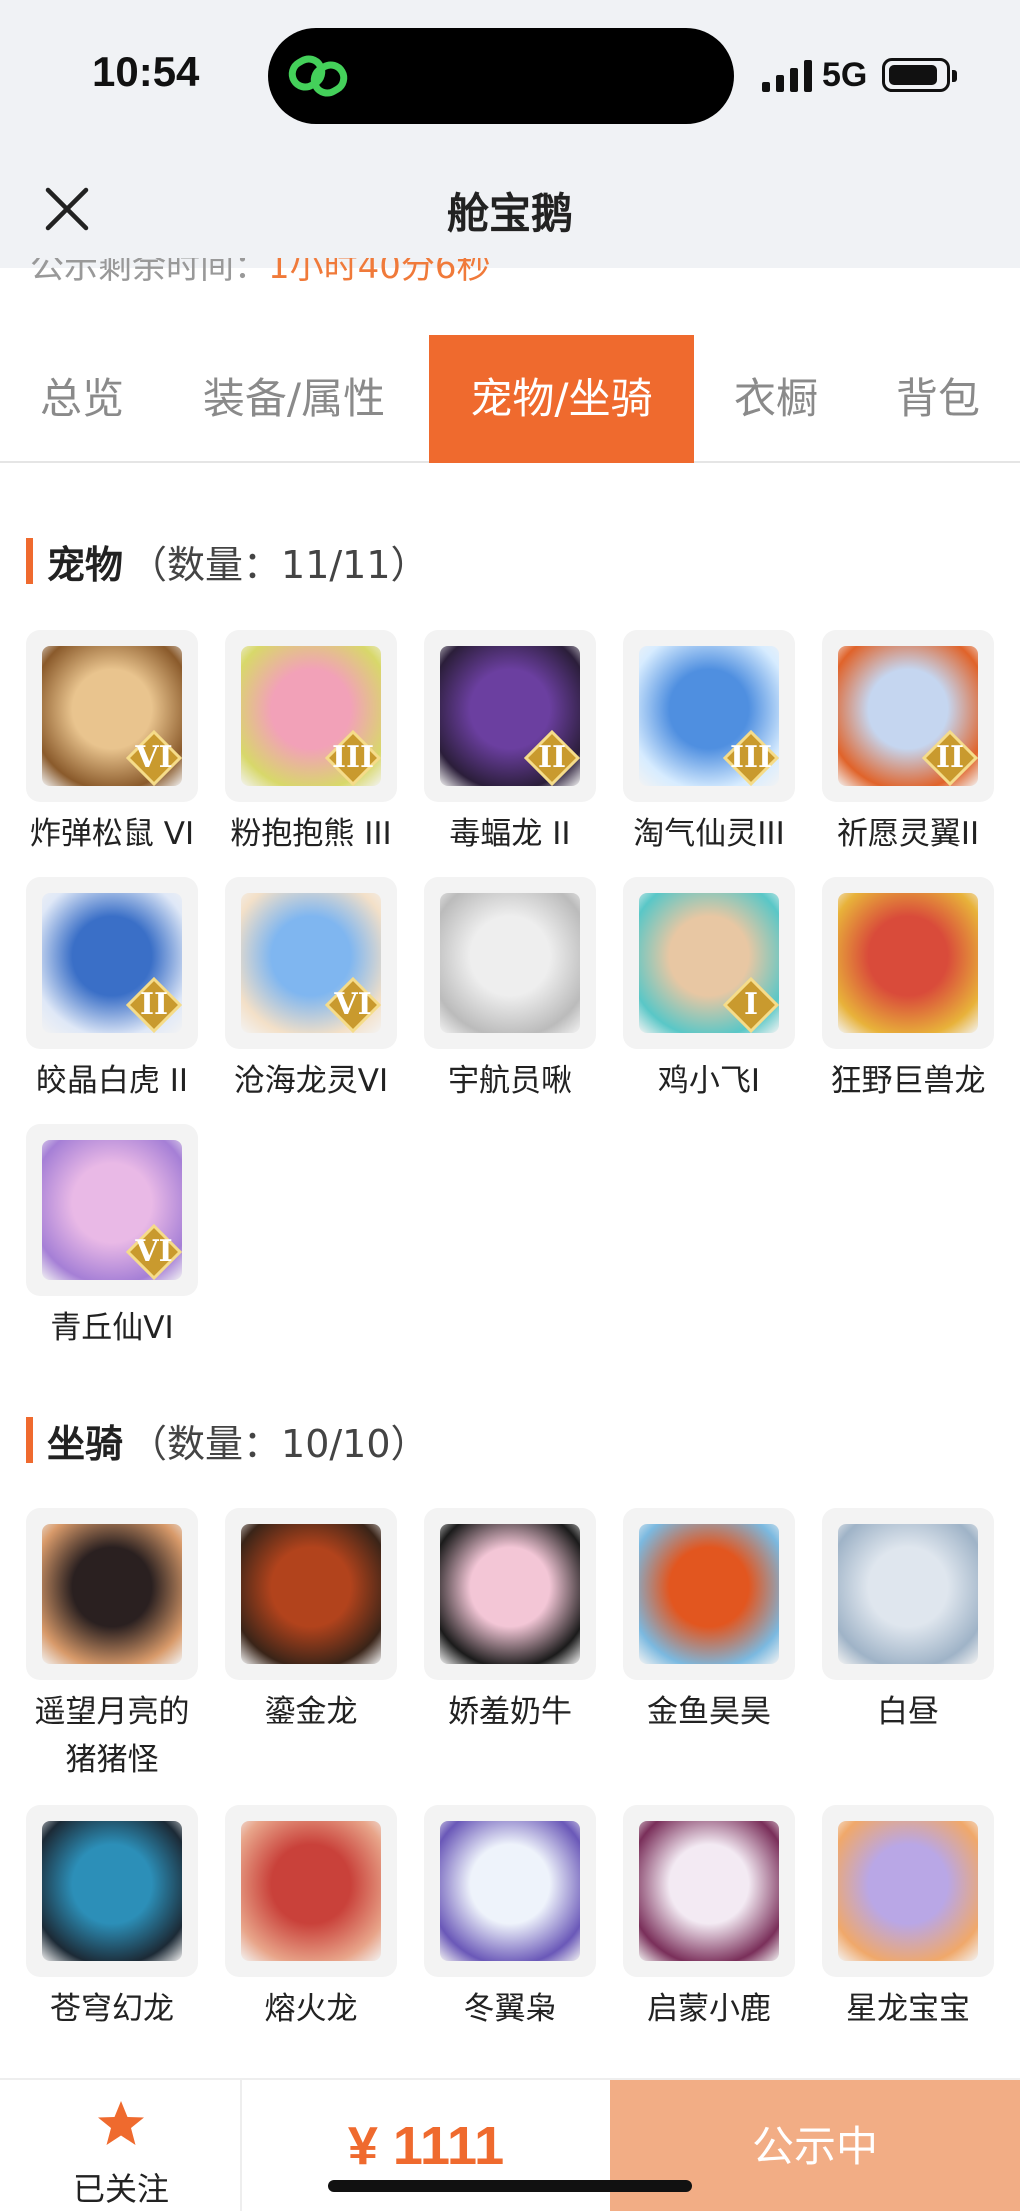 Image resolution: width=1020 pixels, height=2211 pixels. I want to click on follow-label: 已关注, so click(120, 2189).